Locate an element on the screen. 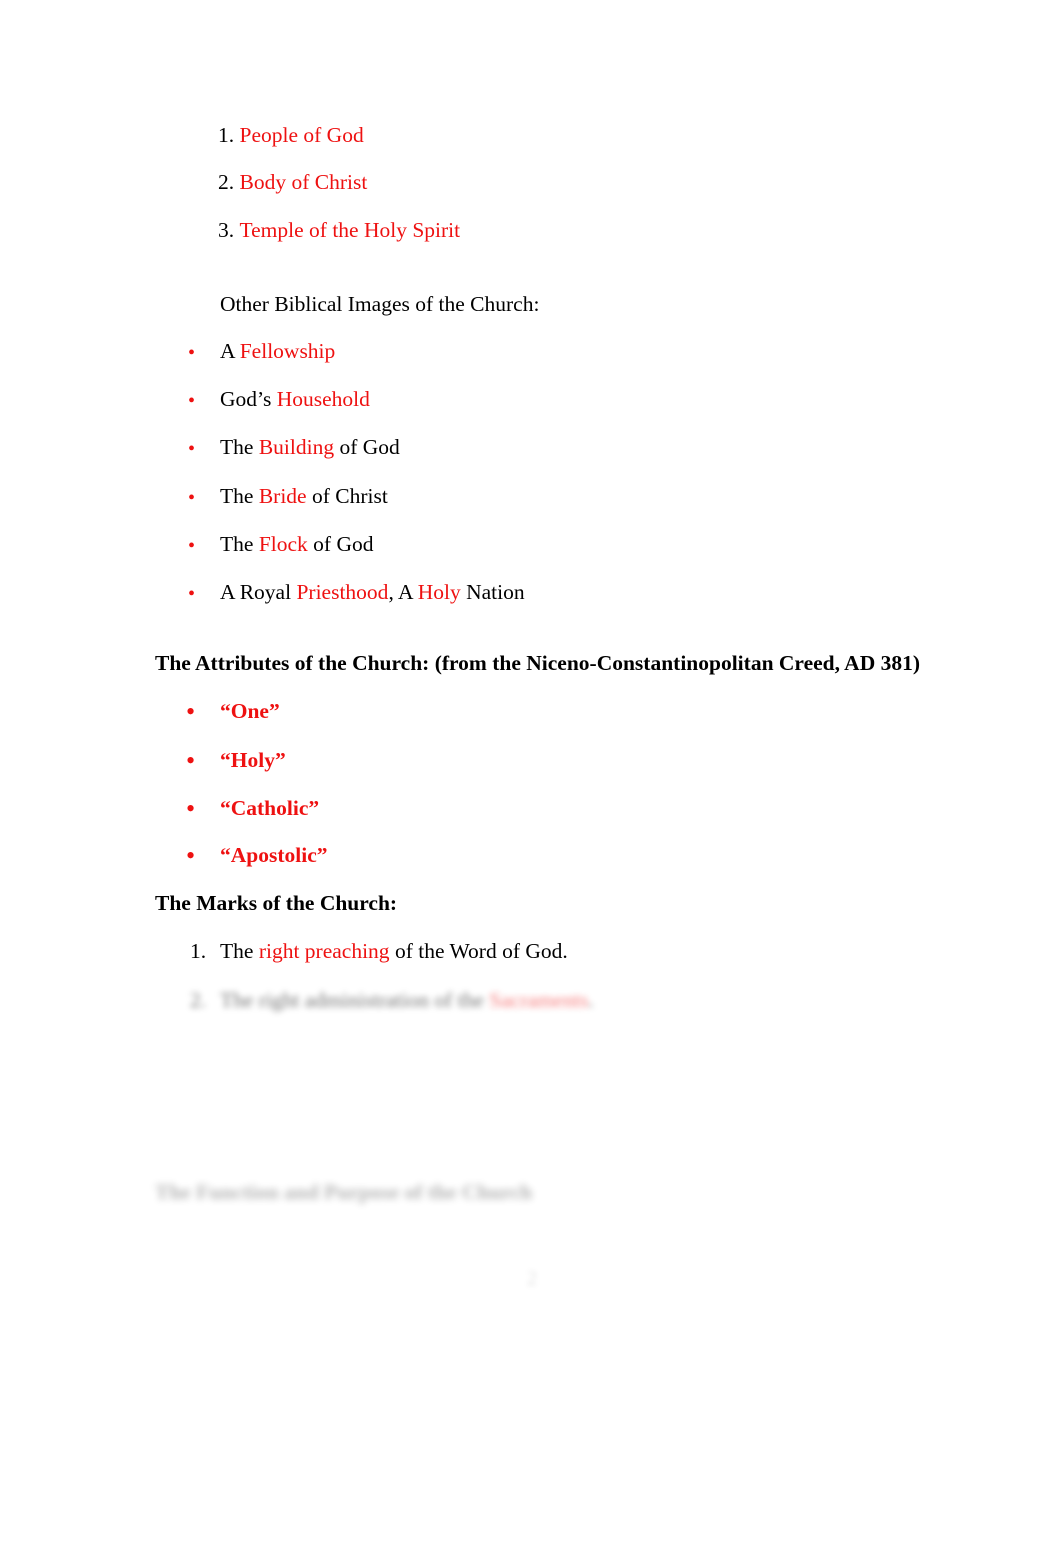  attribute-item: “Catholic” is located at coordinates (270, 808).